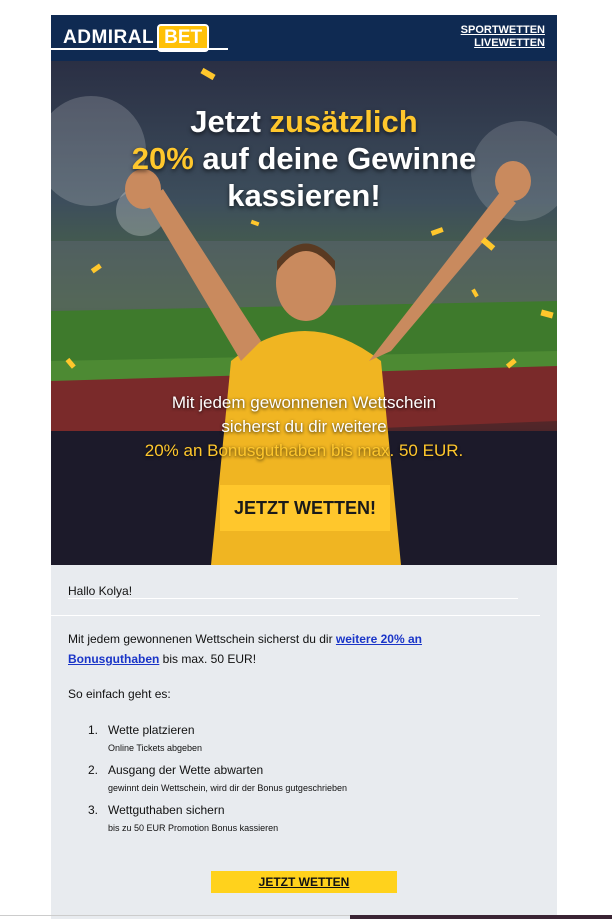 This screenshot has width=612, height=919. Describe the element at coordinates (335, 158) in the screenshot. I see `headline-text: auf deine Gewinne` at that location.